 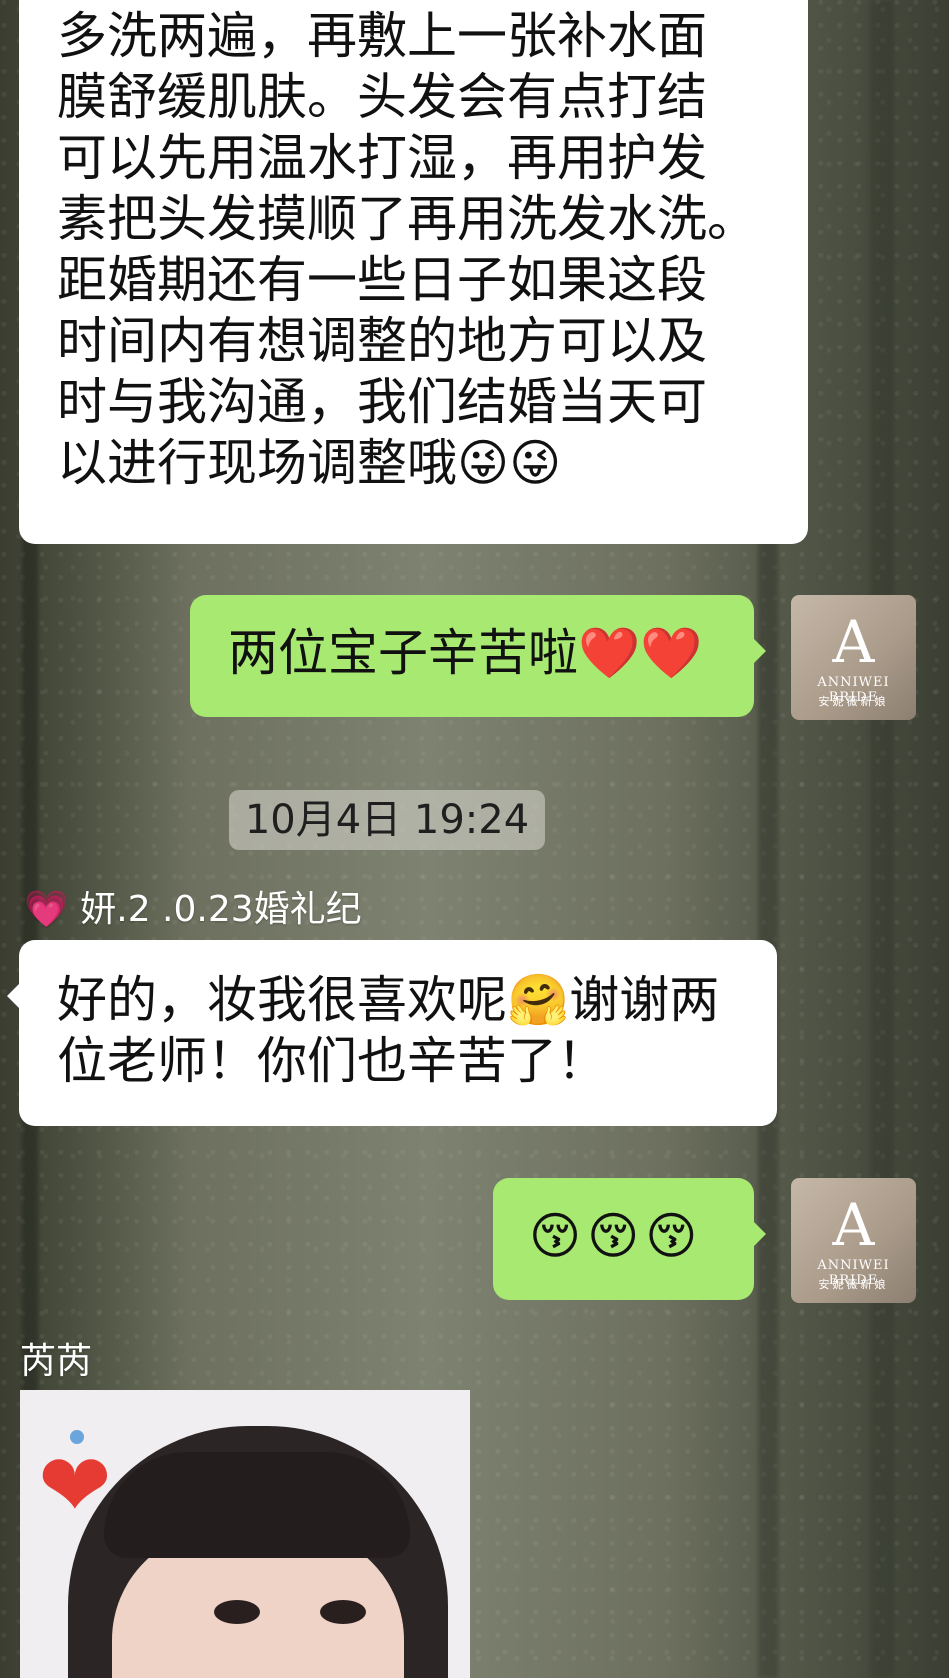 I want to click on message-line: 多洗两遍，再敷上一张补水面, so click(x=382, y=36).